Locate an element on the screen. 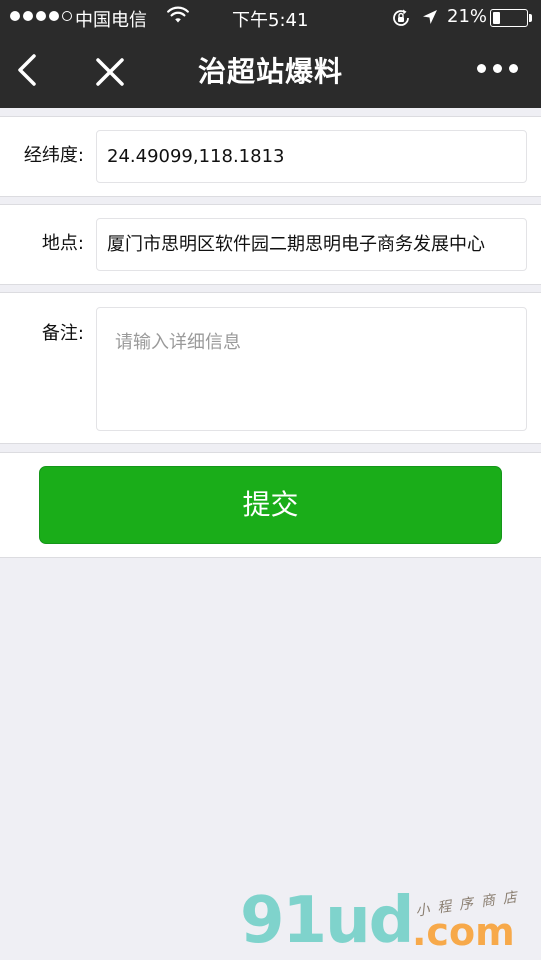 The height and width of the screenshot is (960, 541). chevron-left-icon is located at coordinates (27, 70).